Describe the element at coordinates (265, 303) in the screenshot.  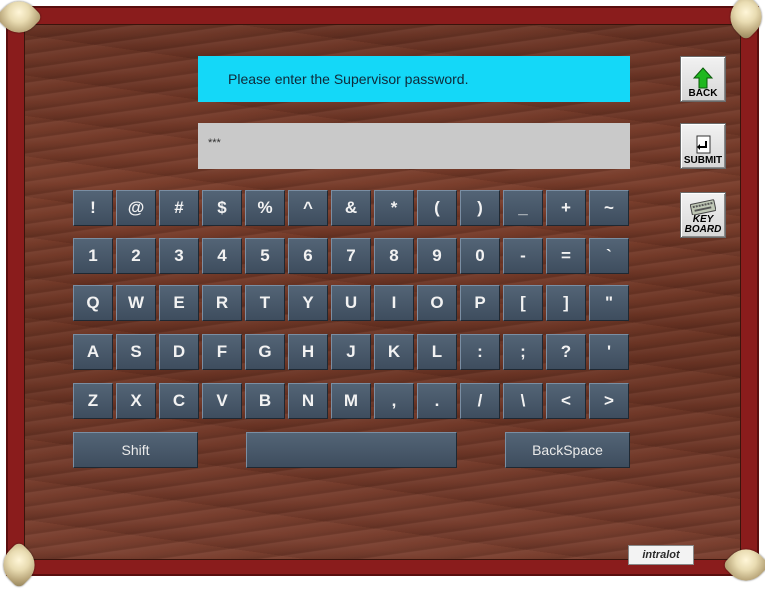
I see `key: T` at that location.